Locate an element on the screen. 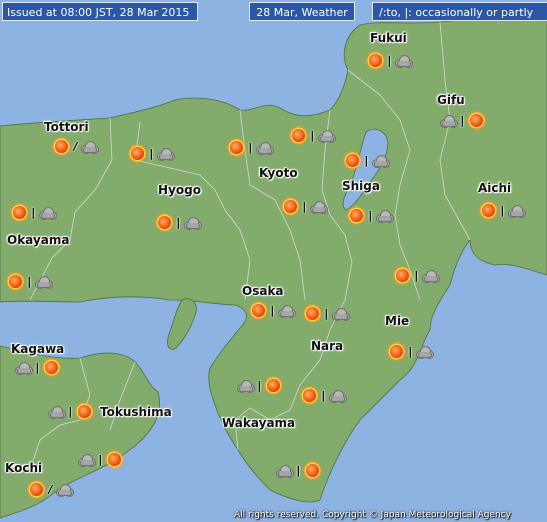  forecast-okayama-south: | is located at coordinates (30, 281).